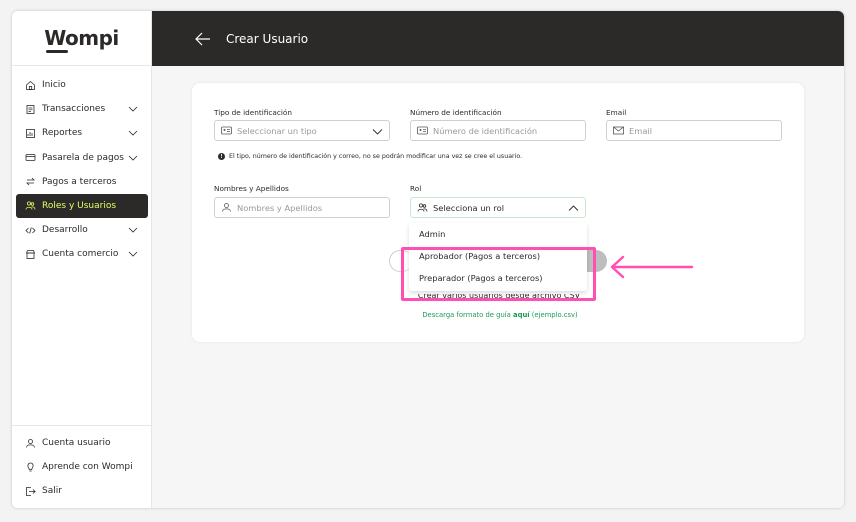  I want to click on report-icon, so click(30, 133).